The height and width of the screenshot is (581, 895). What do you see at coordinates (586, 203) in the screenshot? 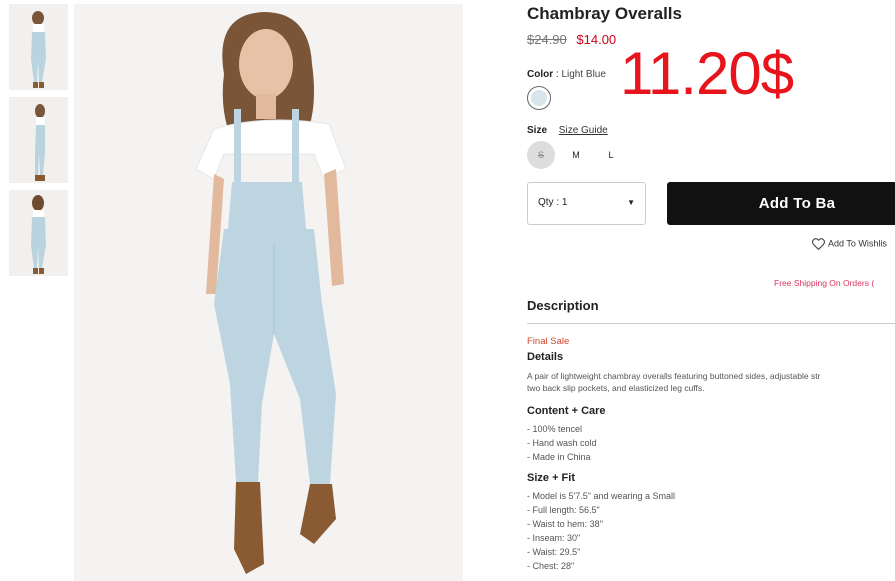
I see `quantity-select: Qty : 1 ▼` at bounding box center [586, 203].